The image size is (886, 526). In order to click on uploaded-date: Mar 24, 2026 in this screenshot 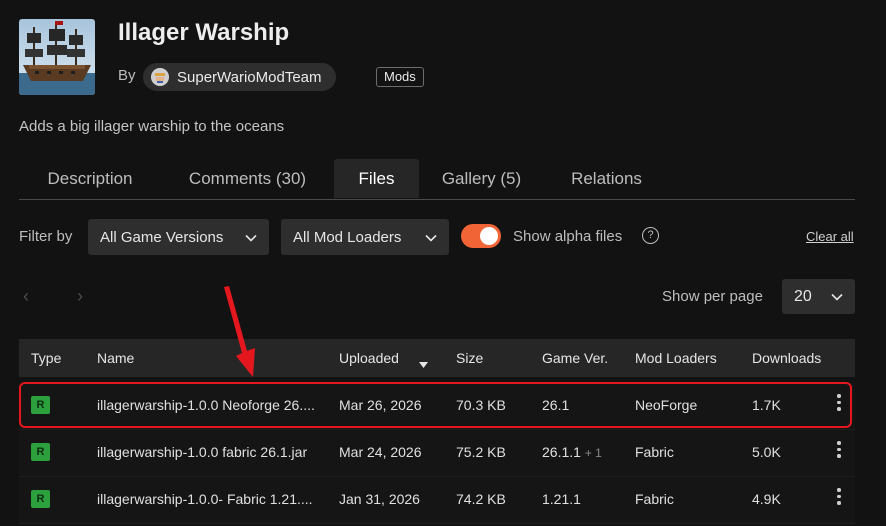, I will do `click(380, 452)`.